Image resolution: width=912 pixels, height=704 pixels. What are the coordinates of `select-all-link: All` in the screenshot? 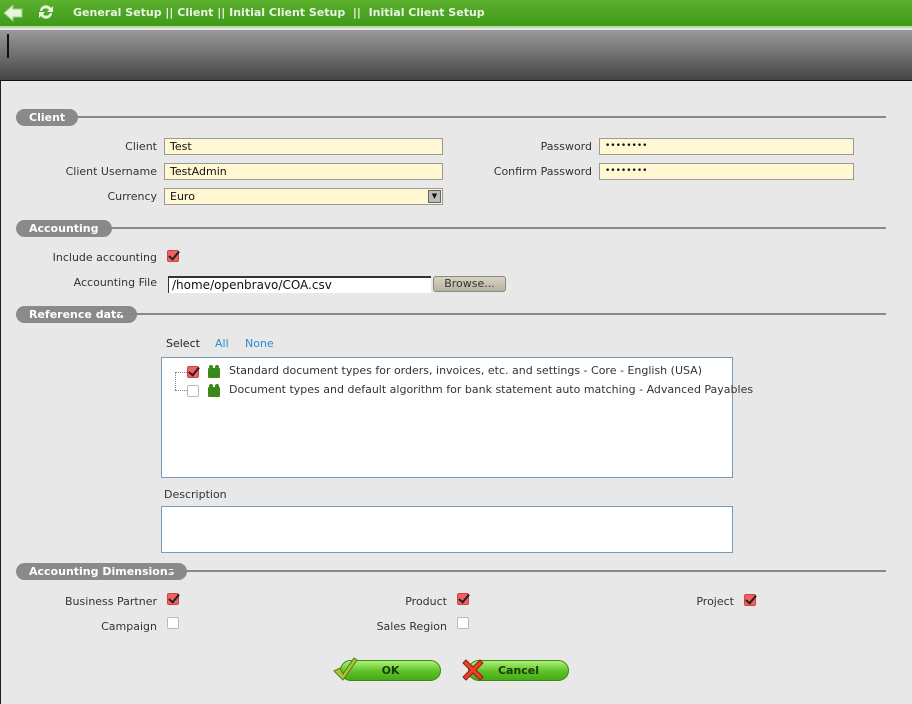 It's located at (222, 343).